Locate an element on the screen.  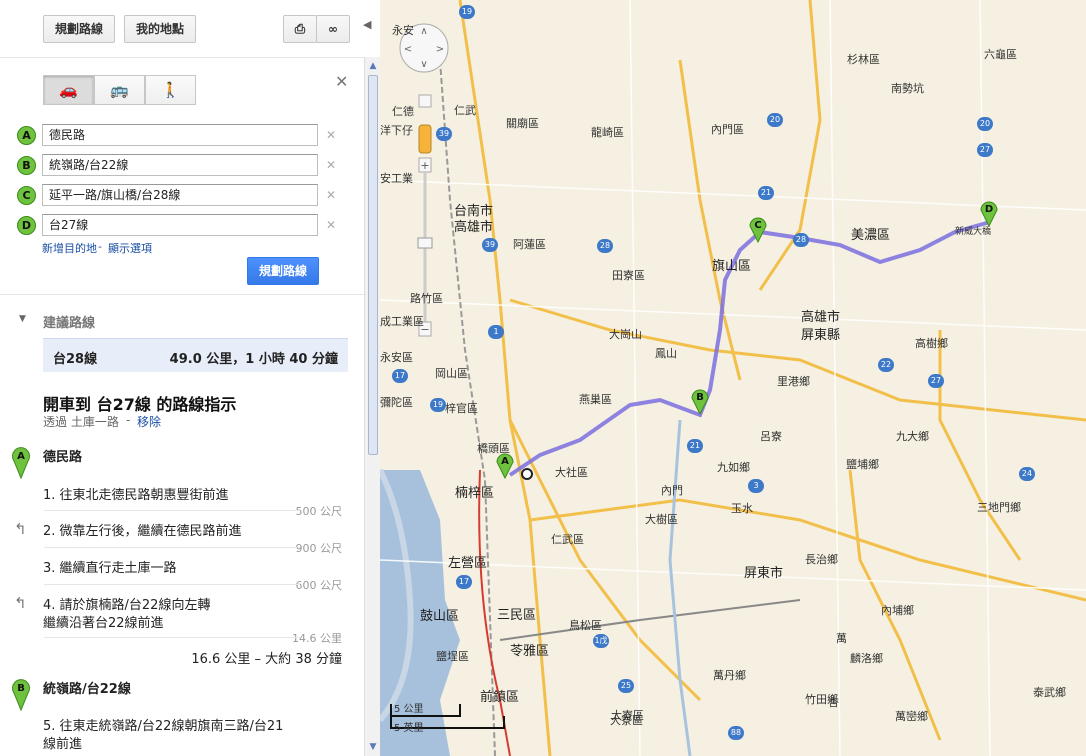
slight-left-icon: ↰ is located at coordinates (20, 529).